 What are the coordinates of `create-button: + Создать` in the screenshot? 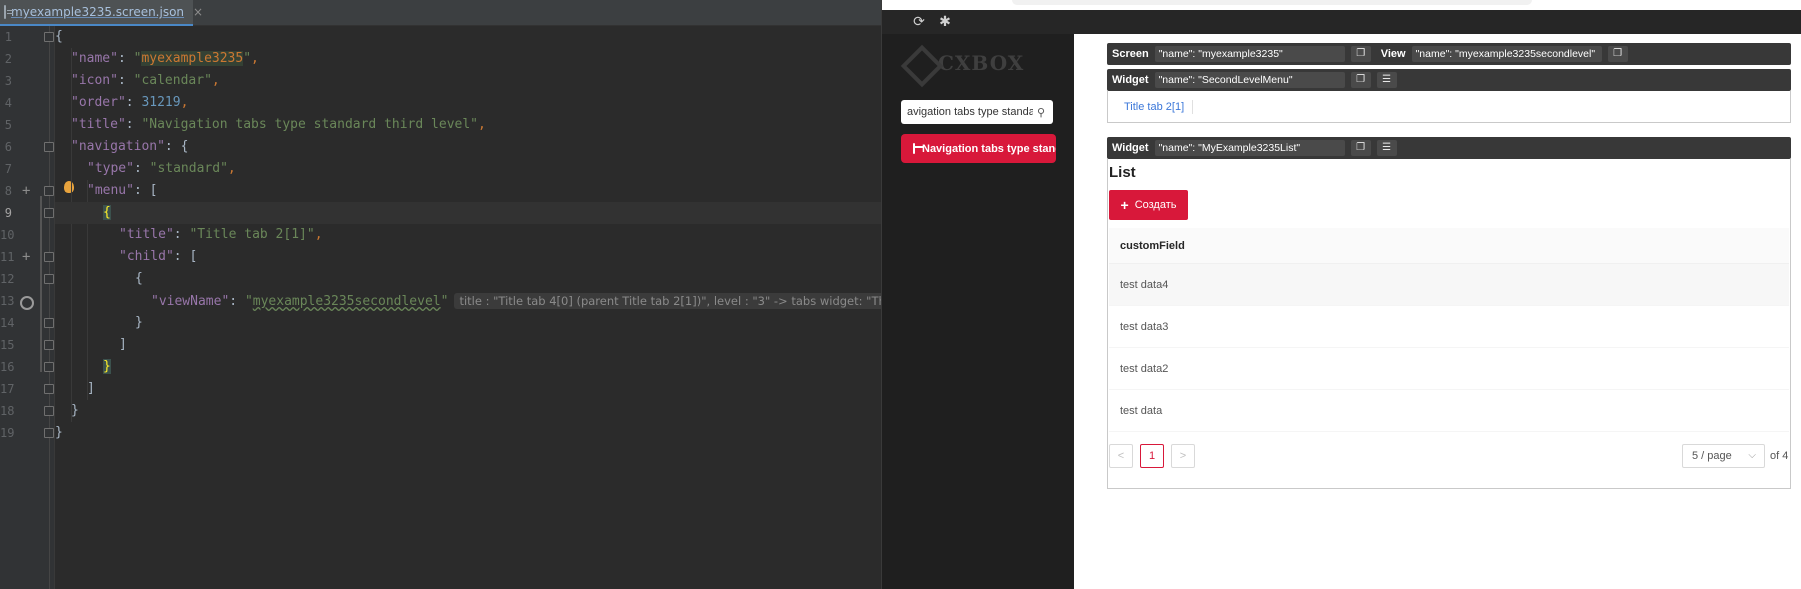 It's located at (1148, 205).